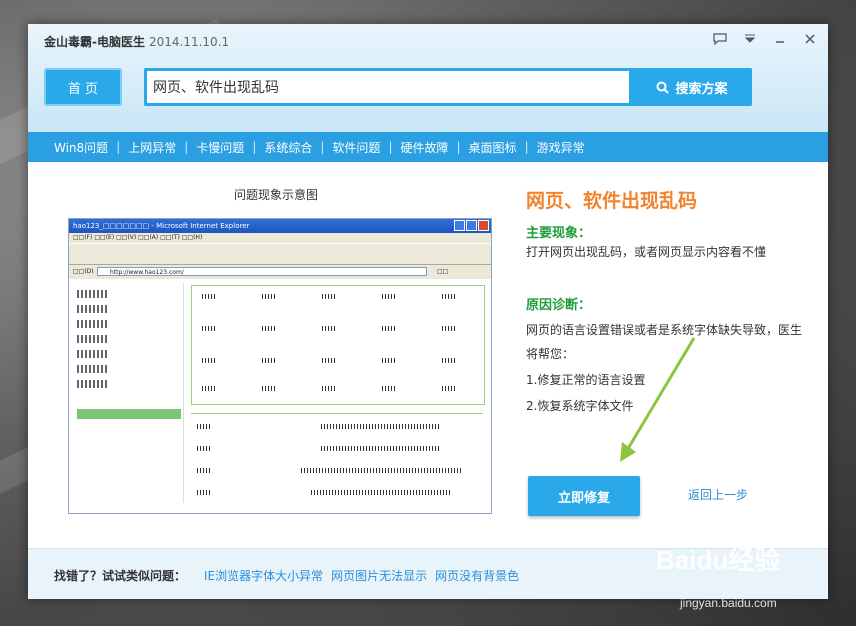 This screenshot has height=626, width=856. What do you see at coordinates (379, 575) in the screenshot?
I see `similar-problem-link: 网页图片无法显示` at bounding box center [379, 575].